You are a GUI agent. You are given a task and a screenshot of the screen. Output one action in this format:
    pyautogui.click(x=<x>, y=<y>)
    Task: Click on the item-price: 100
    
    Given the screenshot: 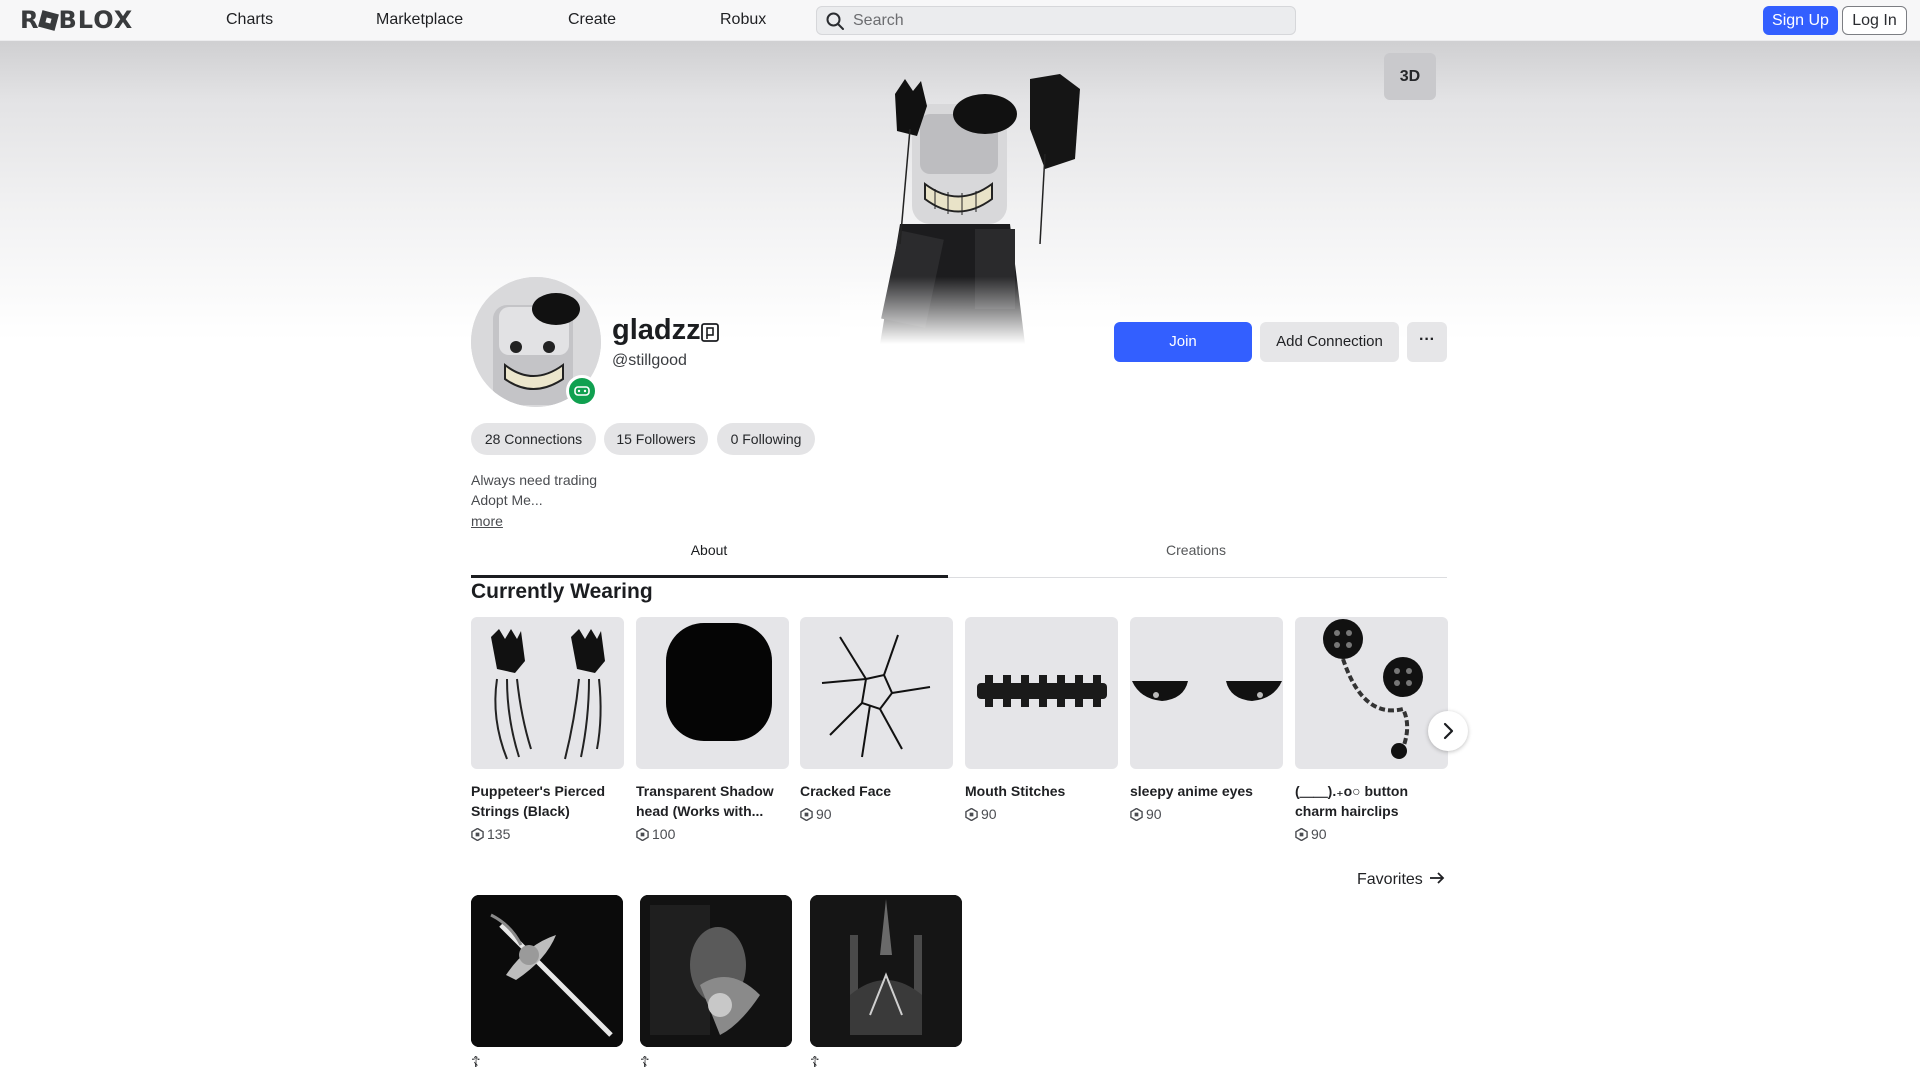 What is the action you would take?
    pyautogui.click(x=712, y=834)
    